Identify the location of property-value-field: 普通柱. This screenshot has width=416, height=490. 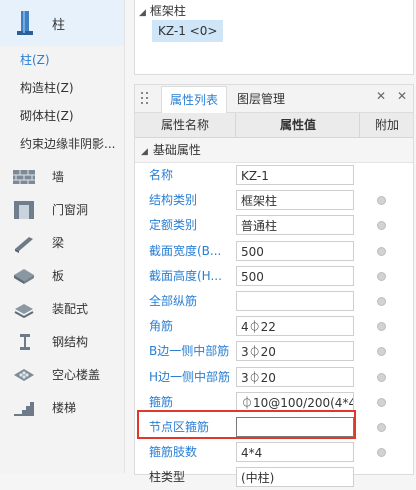
(295, 225).